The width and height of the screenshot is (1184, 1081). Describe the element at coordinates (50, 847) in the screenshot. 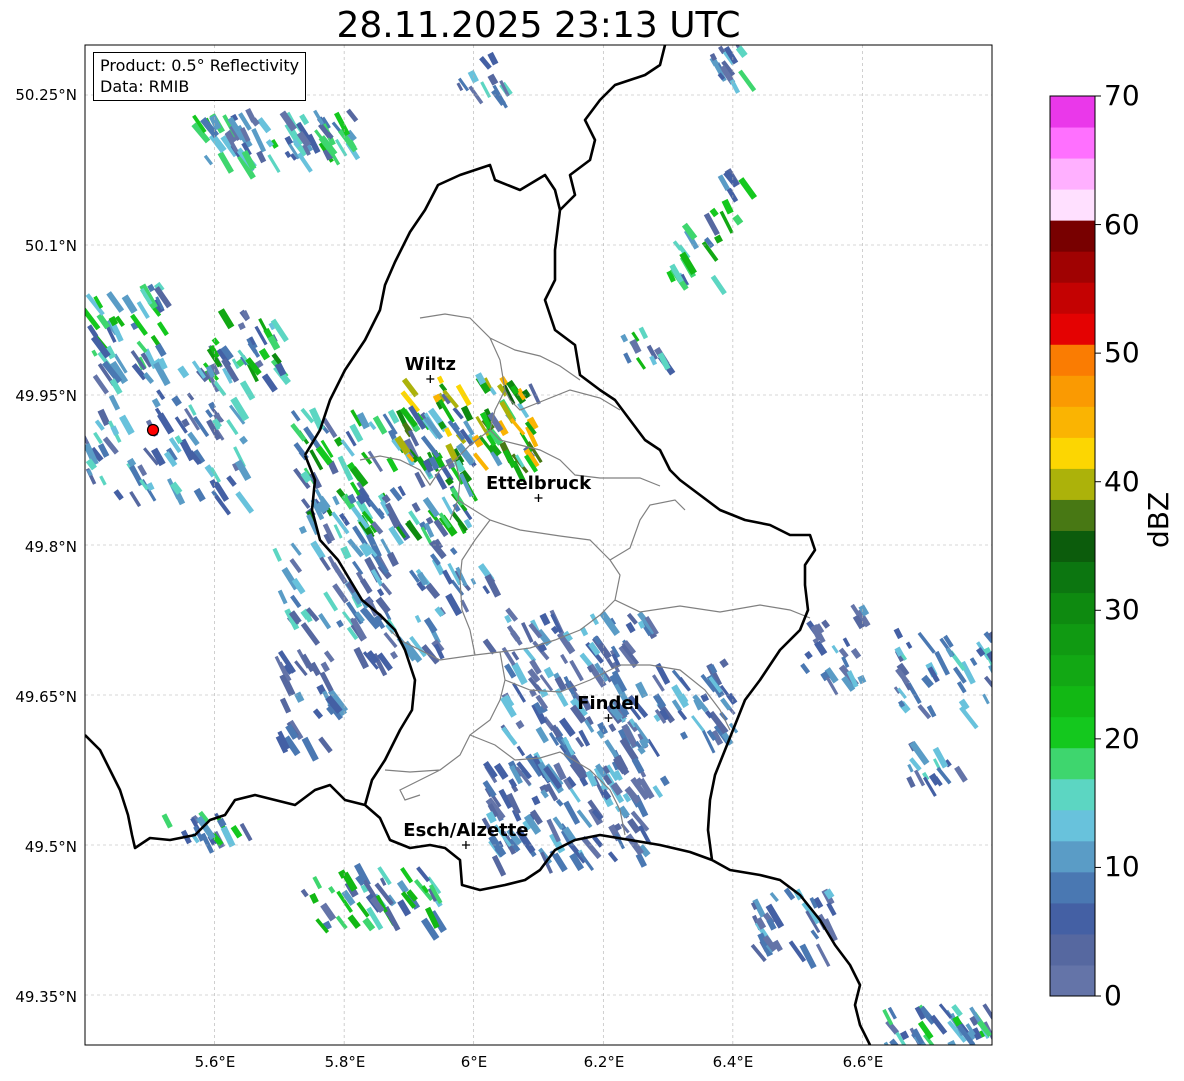

I see `y-tick-label: 49.5°N` at that location.